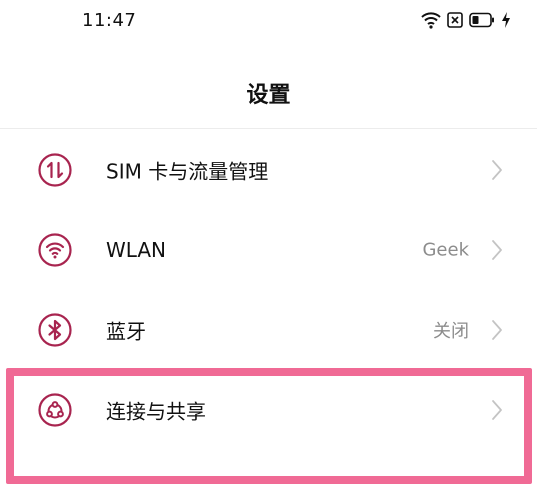 This screenshot has height=490, width=537. Describe the element at coordinates (187, 171) in the screenshot. I see `settings-item-label: SIM 卡与流量管理` at that location.